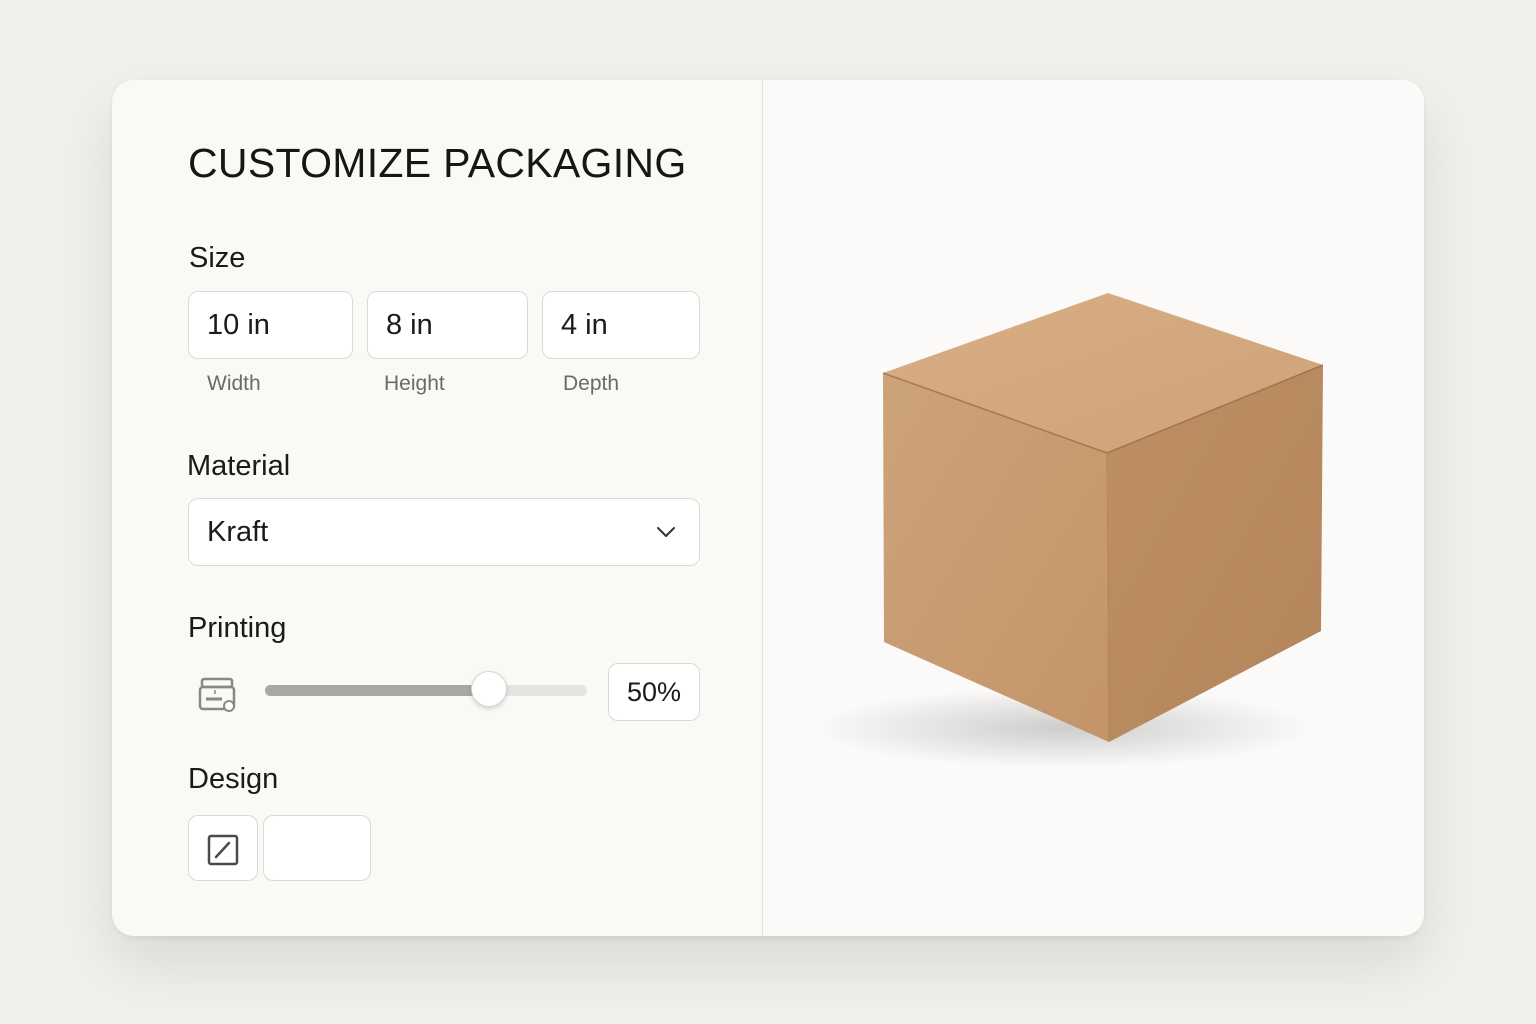 The height and width of the screenshot is (1024, 1536). I want to click on chevron-down-icon, so click(666, 532).